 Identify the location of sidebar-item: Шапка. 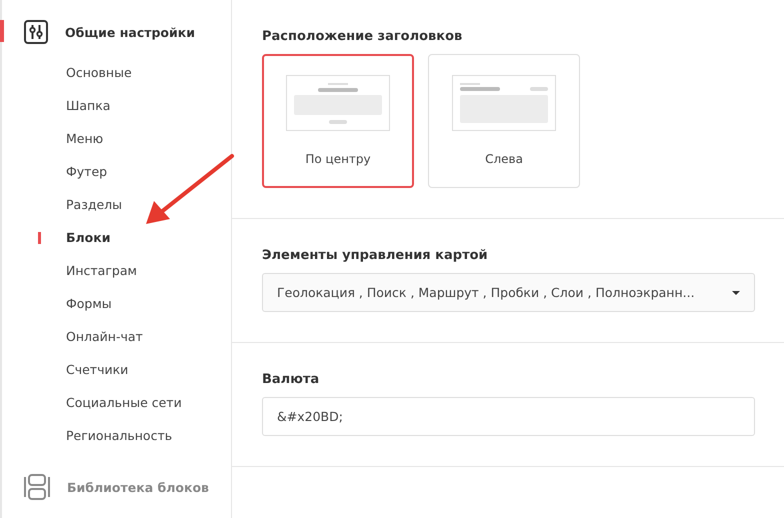
(116, 107).